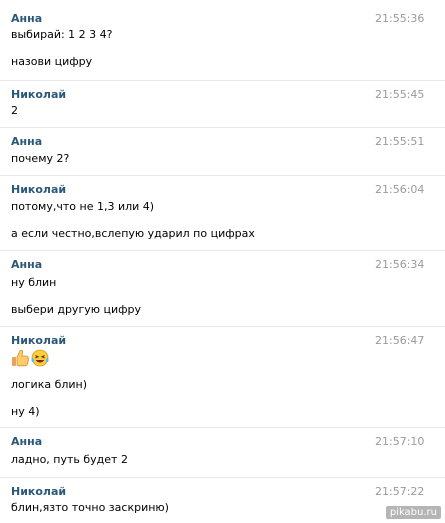 Image resolution: width=445 pixels, height=523 pixels. I want to click on message-header: Анна 21:56:34, so click(222, 264).